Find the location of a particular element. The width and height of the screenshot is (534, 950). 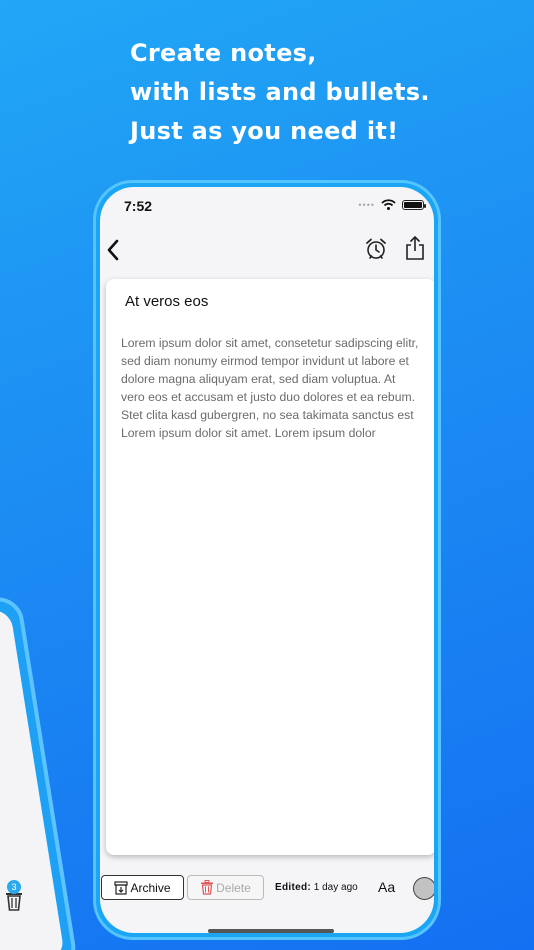

battery-icon is located at coordinates (414, 204).